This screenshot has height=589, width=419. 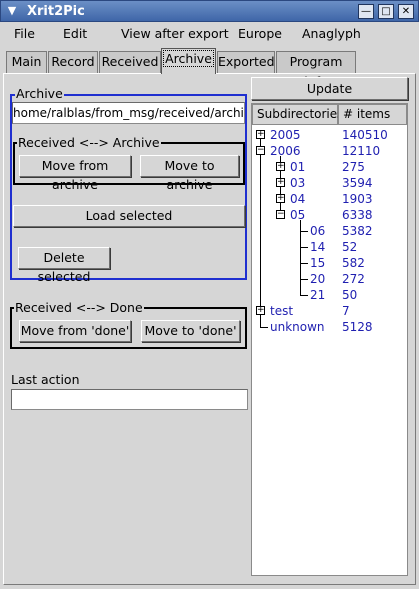 I want to click on tree-node-count: 5382, so click(x=357, y=231).